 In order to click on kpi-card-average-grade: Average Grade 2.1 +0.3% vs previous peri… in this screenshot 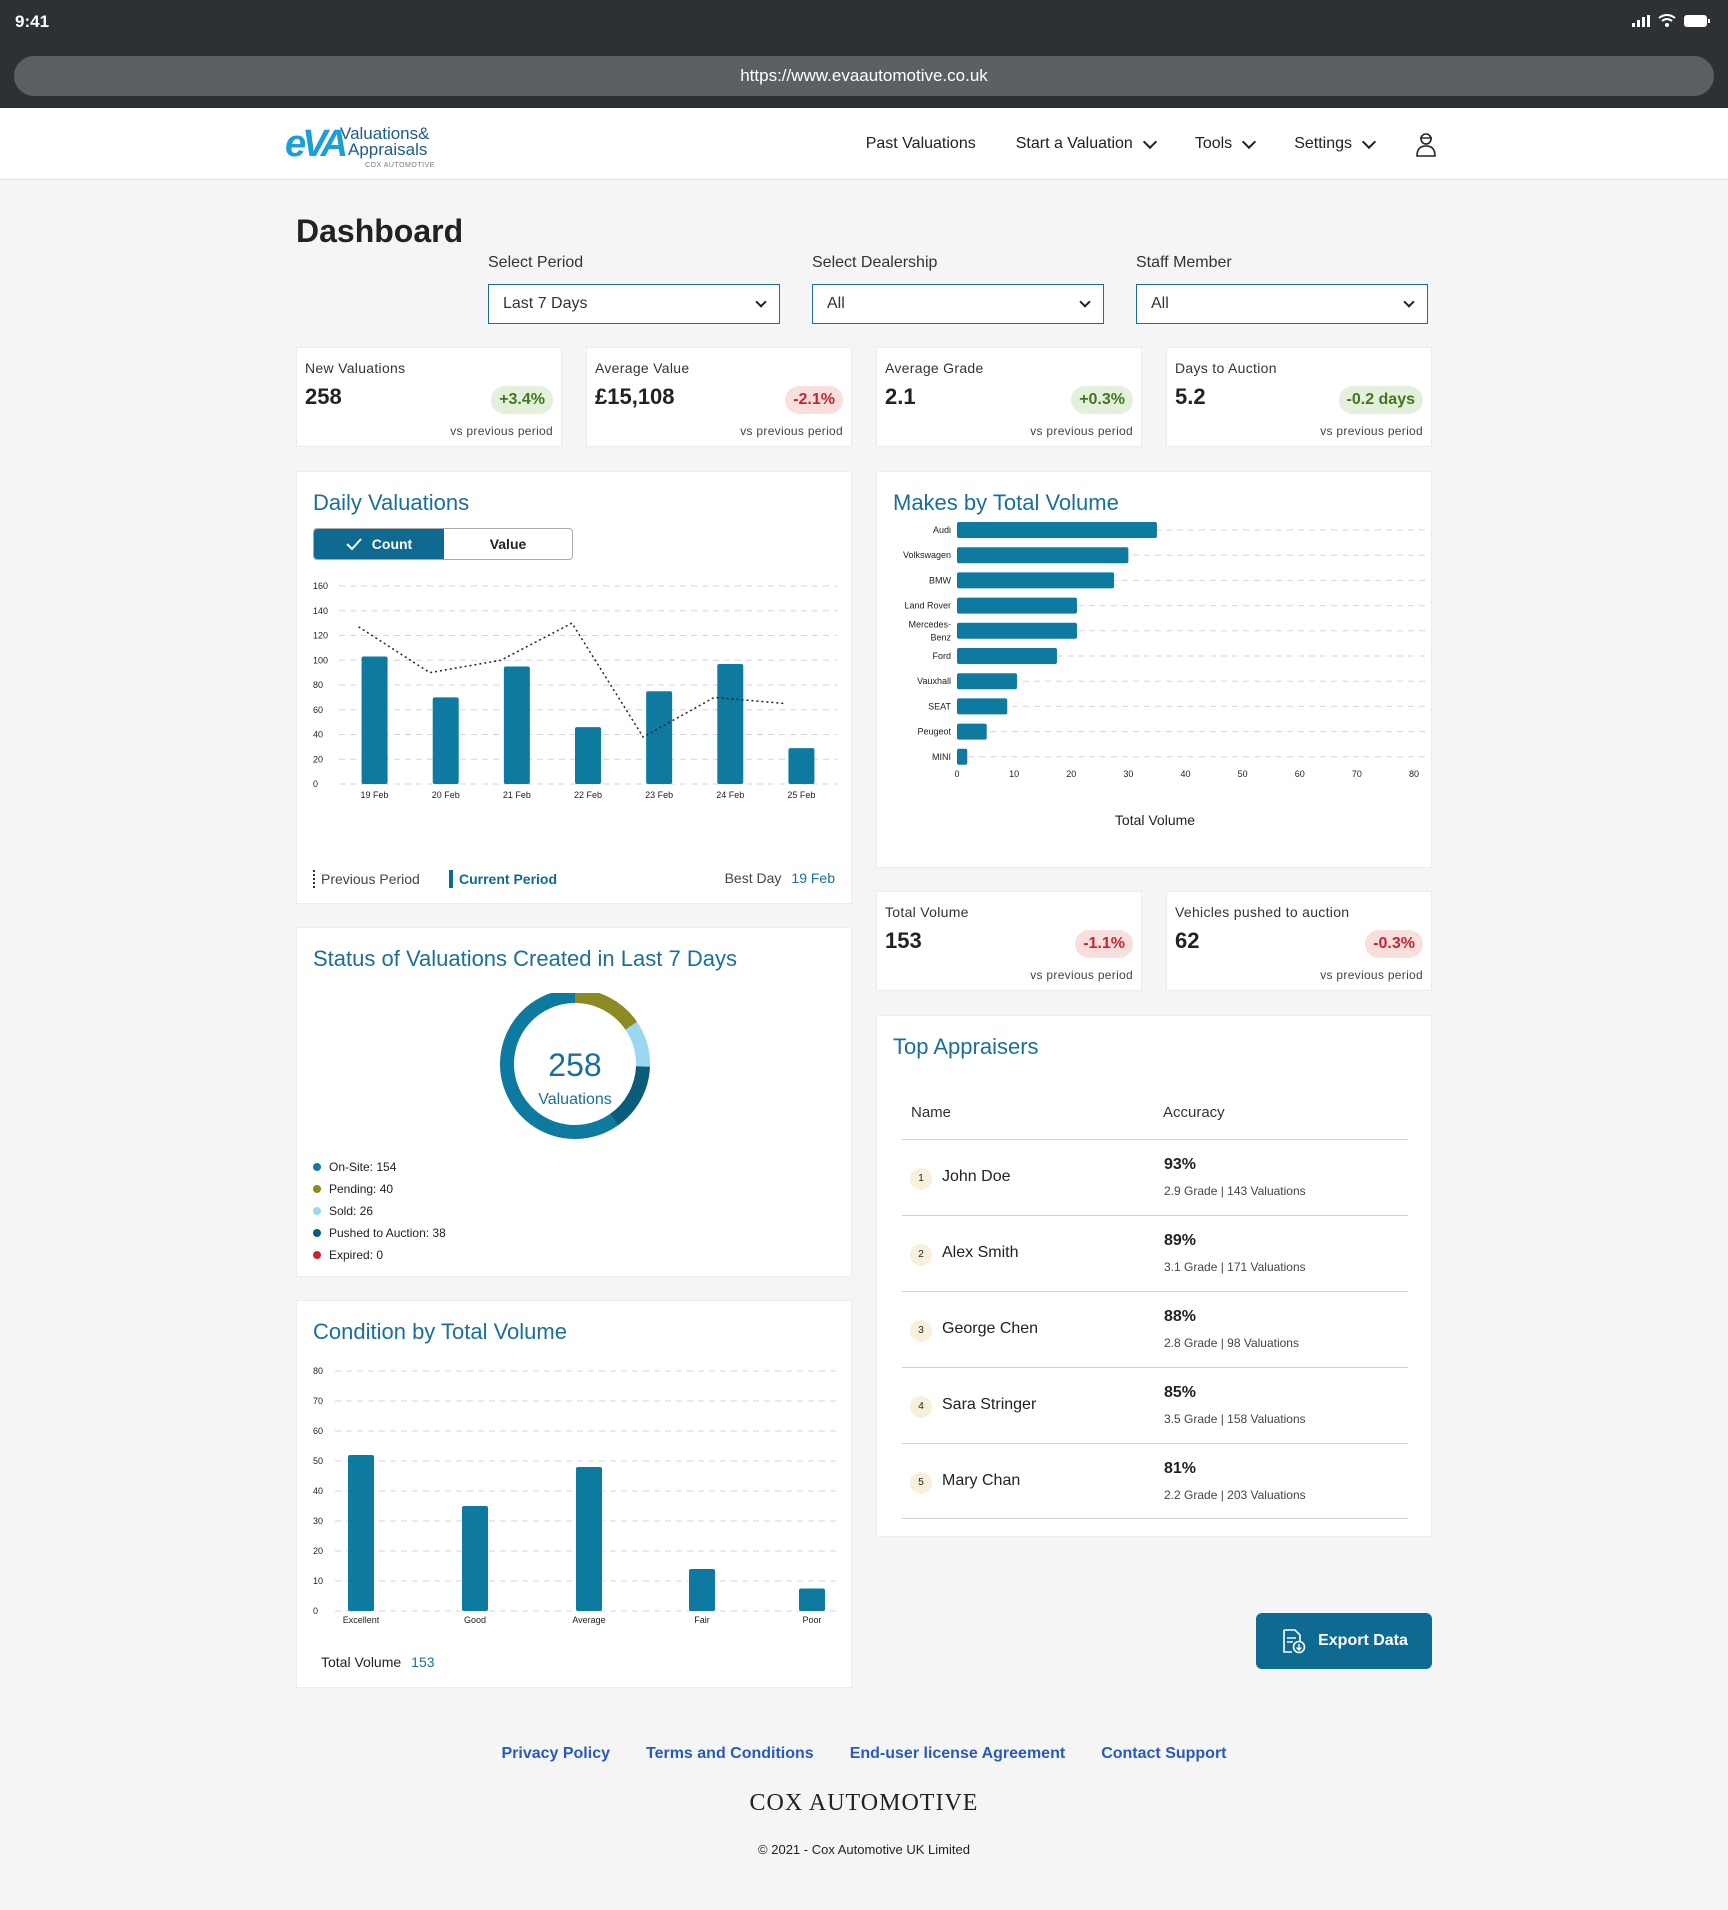, I will do `click(1009, 397)`.